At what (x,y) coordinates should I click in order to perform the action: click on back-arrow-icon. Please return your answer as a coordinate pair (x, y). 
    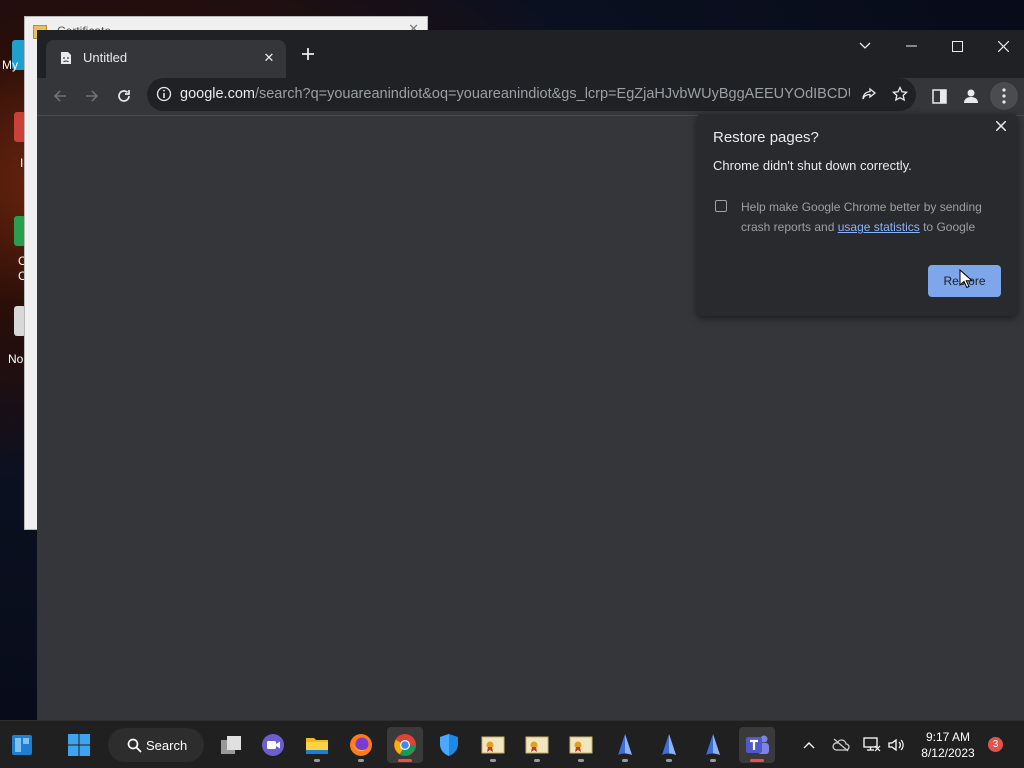
    Looking at the image, I should click on (59, 96).